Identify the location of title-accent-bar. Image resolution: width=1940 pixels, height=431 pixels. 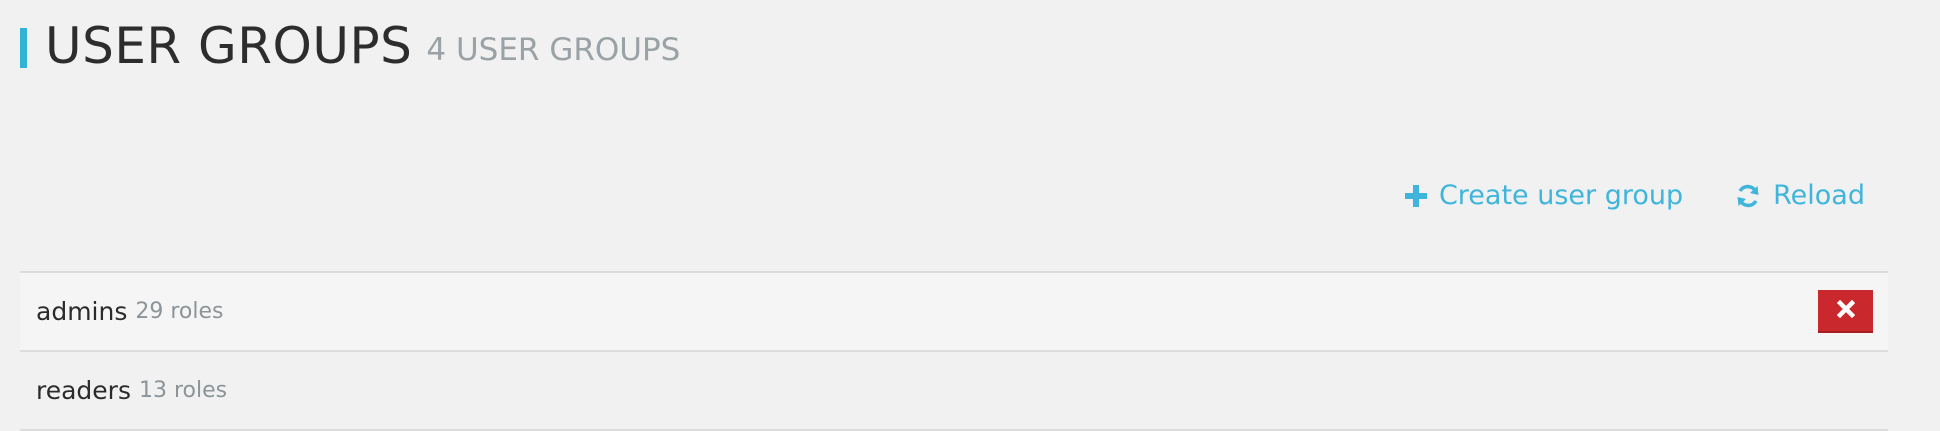
(23, 48).